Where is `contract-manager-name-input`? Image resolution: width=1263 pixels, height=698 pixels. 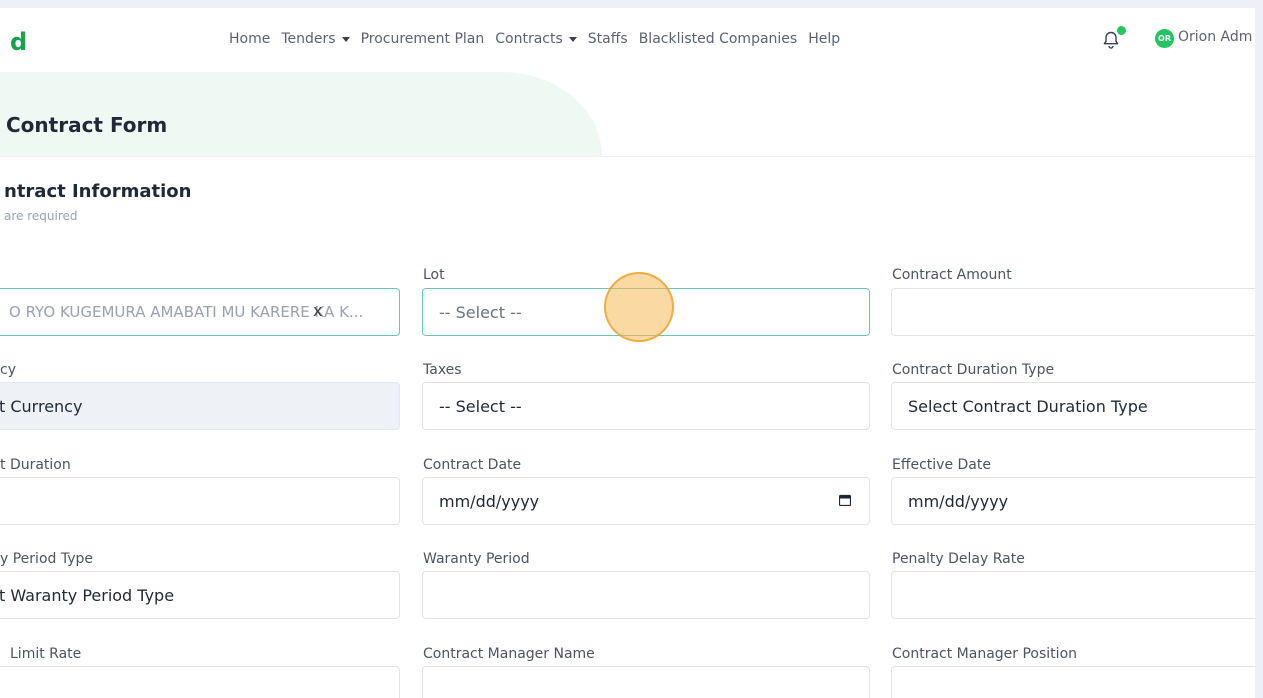 contract-manager-name-input is located at coordinates (646, 682).